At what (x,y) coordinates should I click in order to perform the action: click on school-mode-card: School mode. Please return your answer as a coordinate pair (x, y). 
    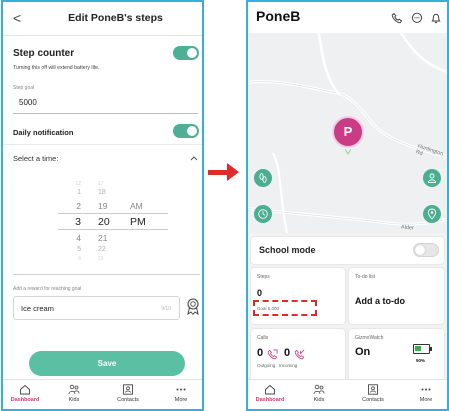
    Looking at the image, I should click on (347, 250).